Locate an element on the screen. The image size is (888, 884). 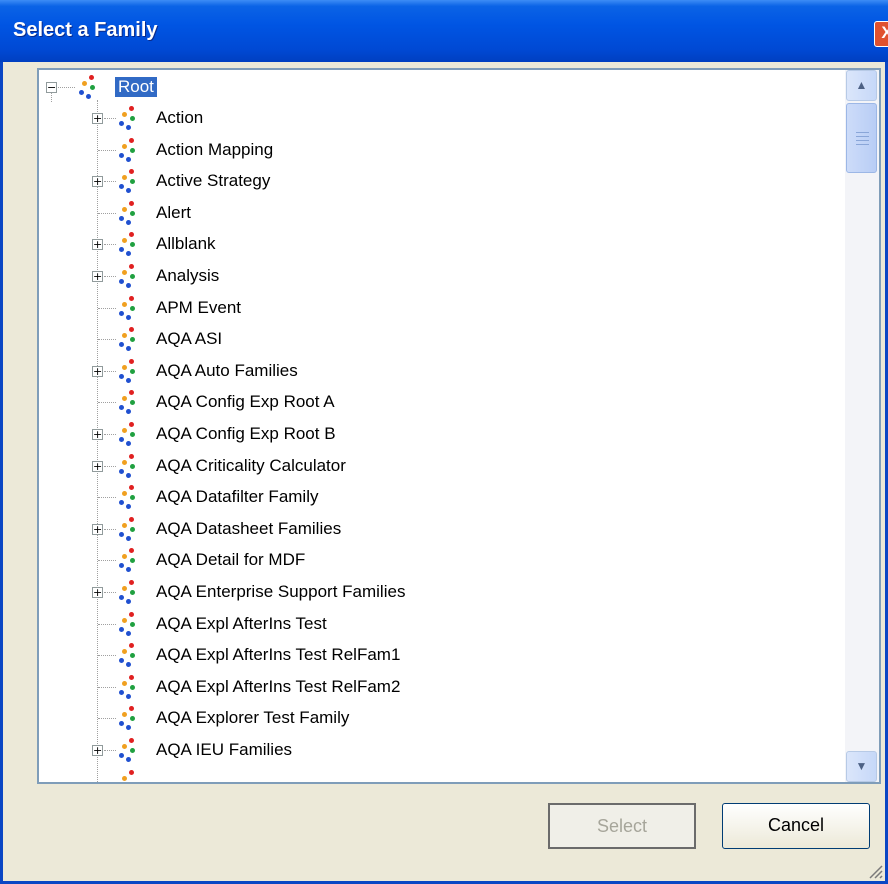
tree-node: AQA ASI is located at coordinates (439, 339).